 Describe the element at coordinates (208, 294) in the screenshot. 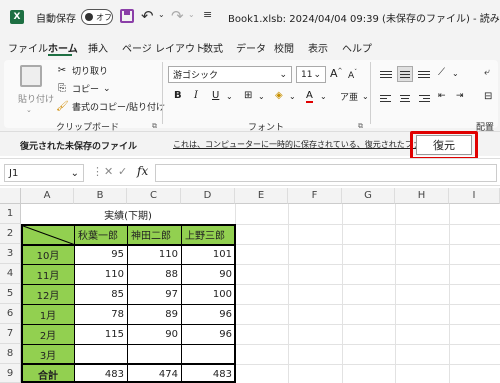

I see `value-cell: 100` at that location.